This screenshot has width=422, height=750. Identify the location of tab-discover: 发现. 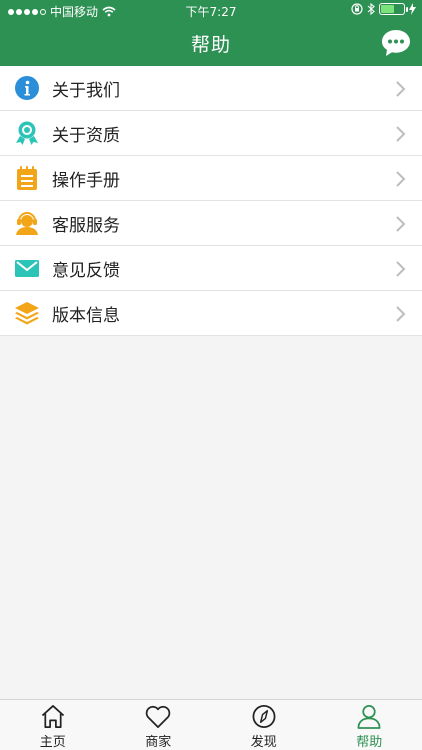
(264, 725).